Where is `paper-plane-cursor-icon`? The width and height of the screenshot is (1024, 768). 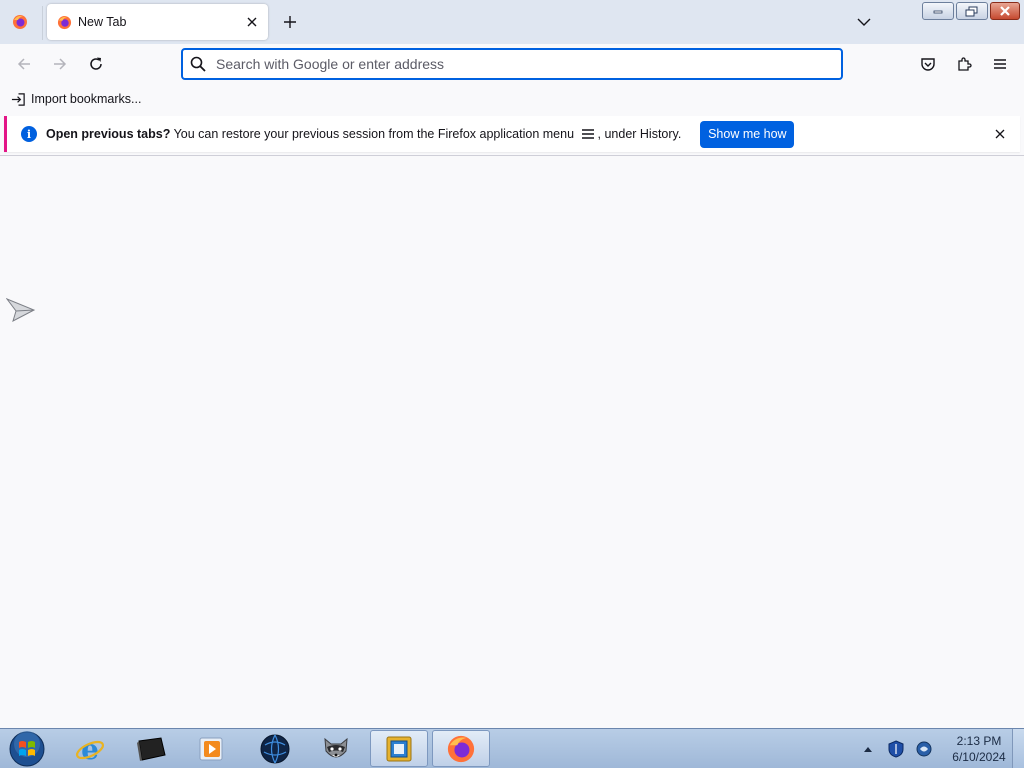
paper-plane-cursor-icon is located at coordinates (21, 310).